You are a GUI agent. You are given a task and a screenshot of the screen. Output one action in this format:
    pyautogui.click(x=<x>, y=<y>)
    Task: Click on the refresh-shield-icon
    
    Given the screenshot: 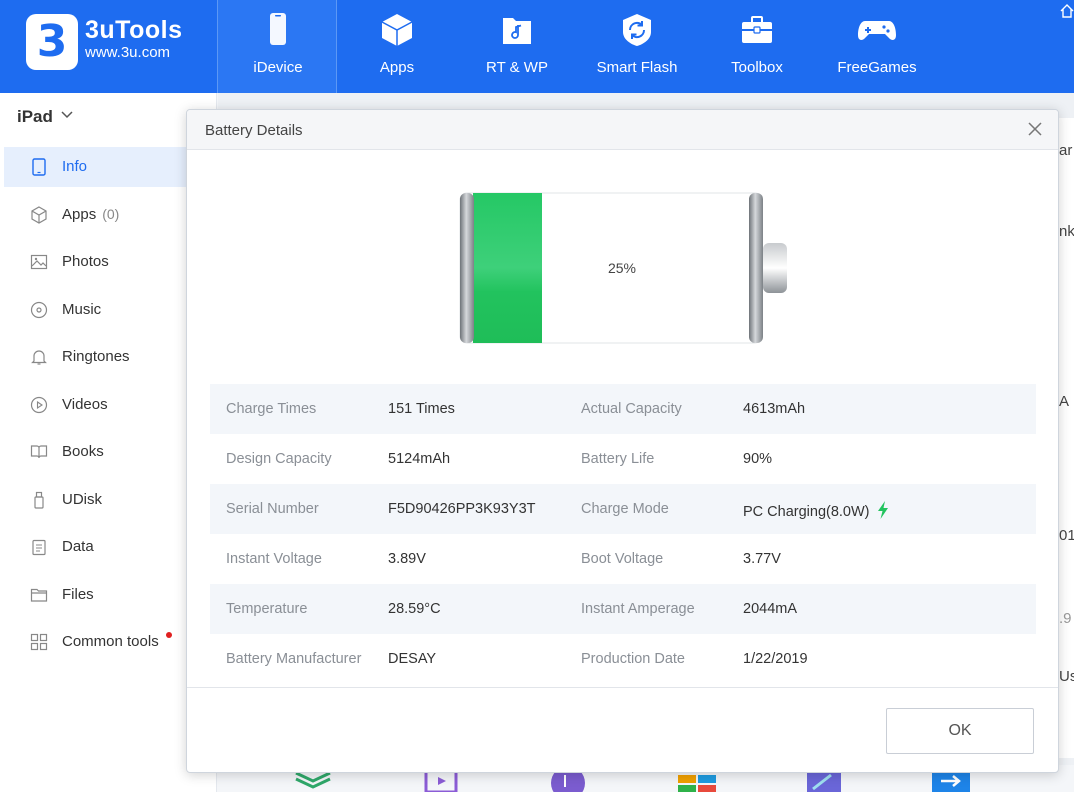 What is the action you would take?
    pyautogui.click(x=637, y=30)
    